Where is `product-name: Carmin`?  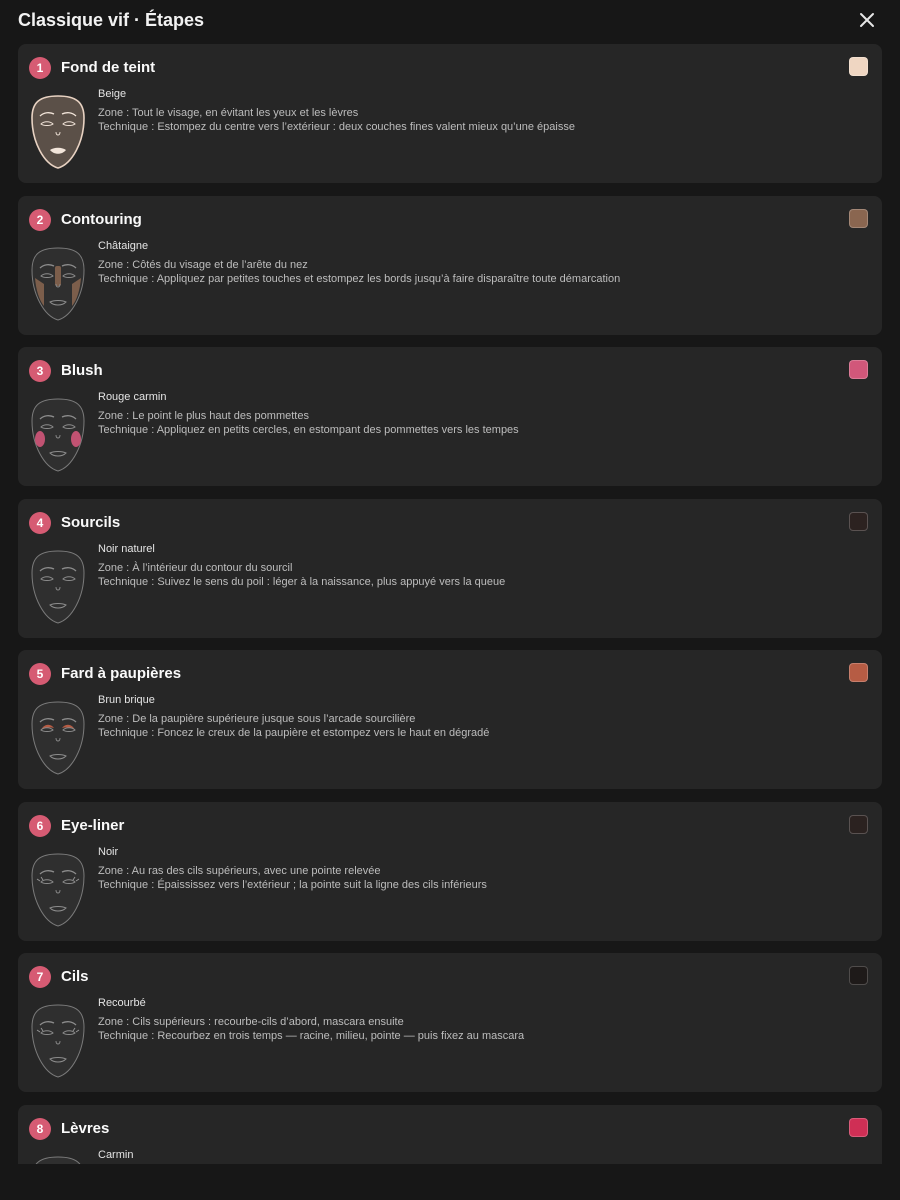
product-name: Carmin is located at coordinates (116, 1155).